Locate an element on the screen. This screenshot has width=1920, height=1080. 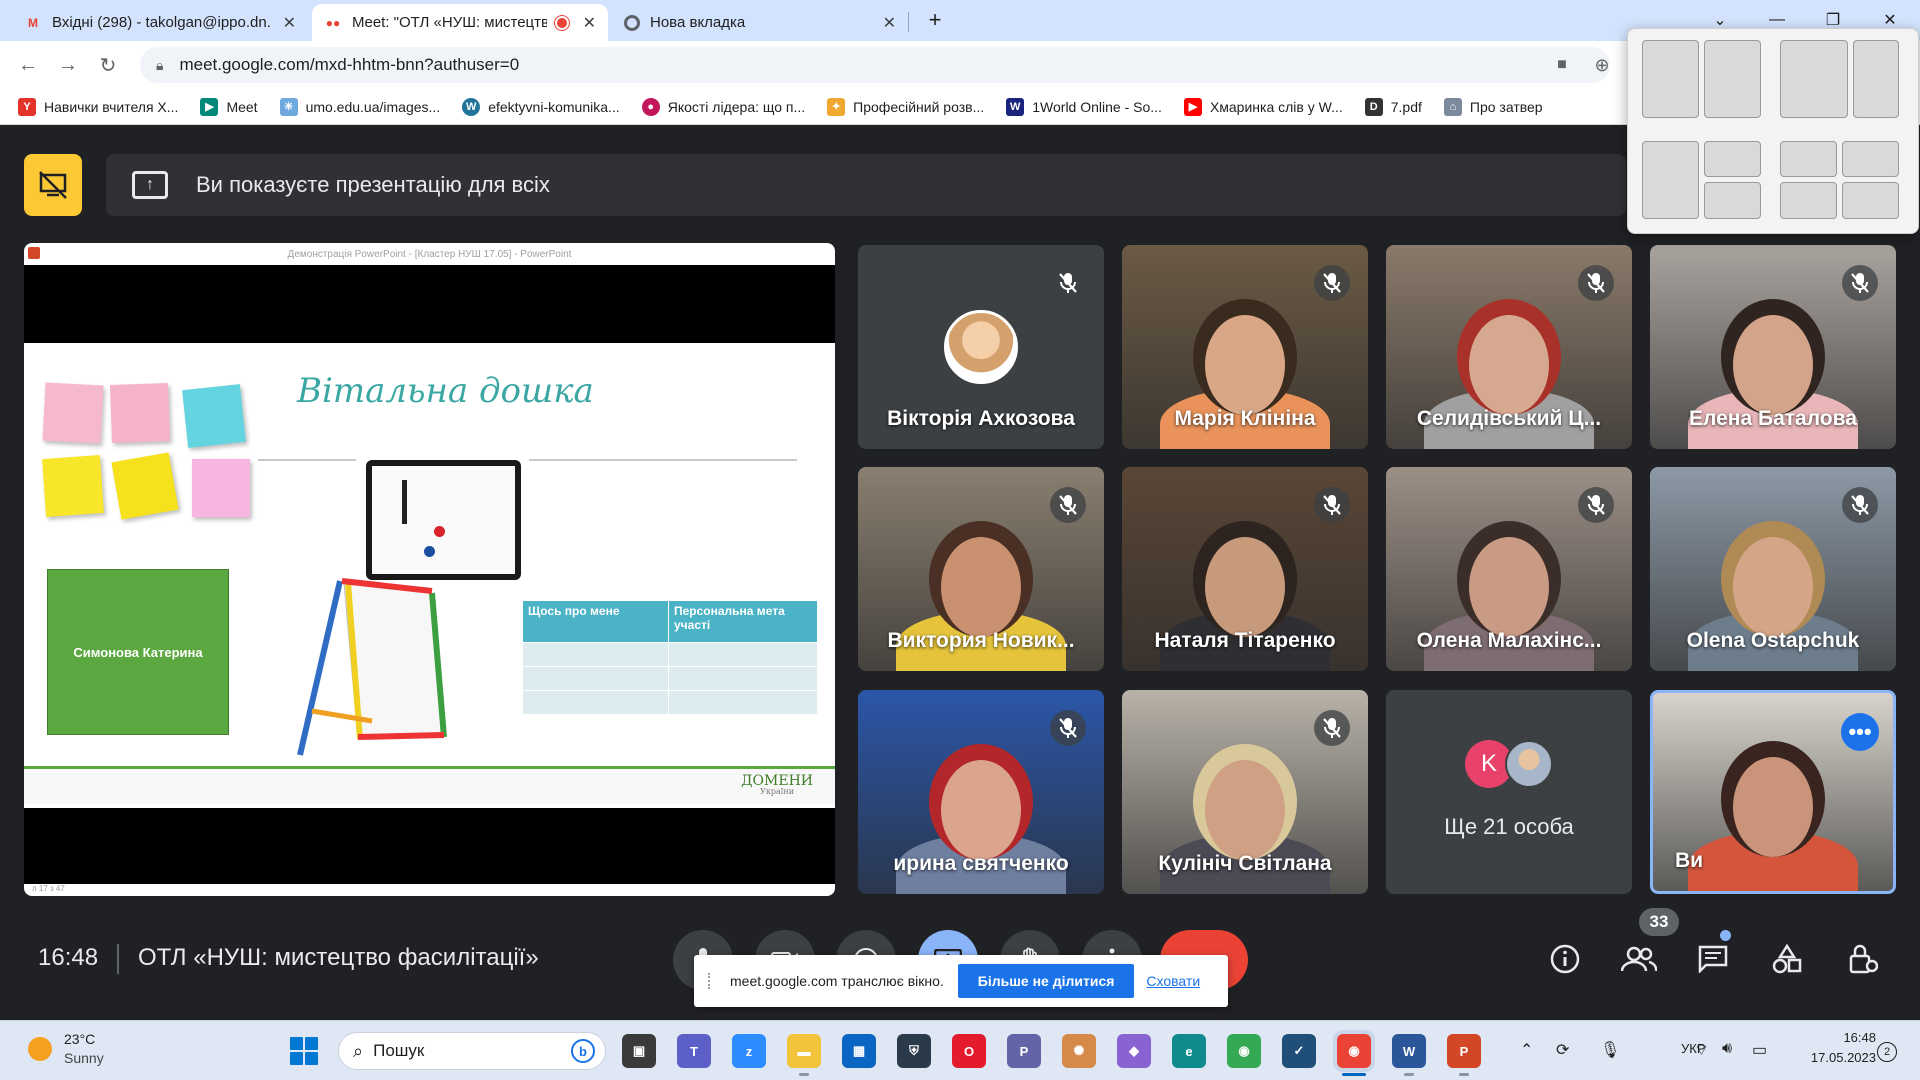
teams-icon: T is located at coordinates (694, 1051).